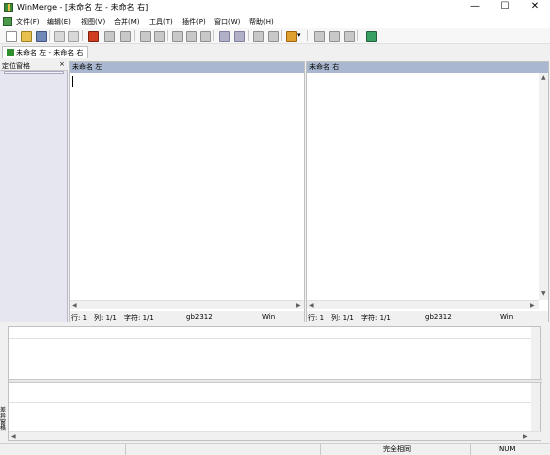  I want to click on open-right-icon, so click(319, 36).